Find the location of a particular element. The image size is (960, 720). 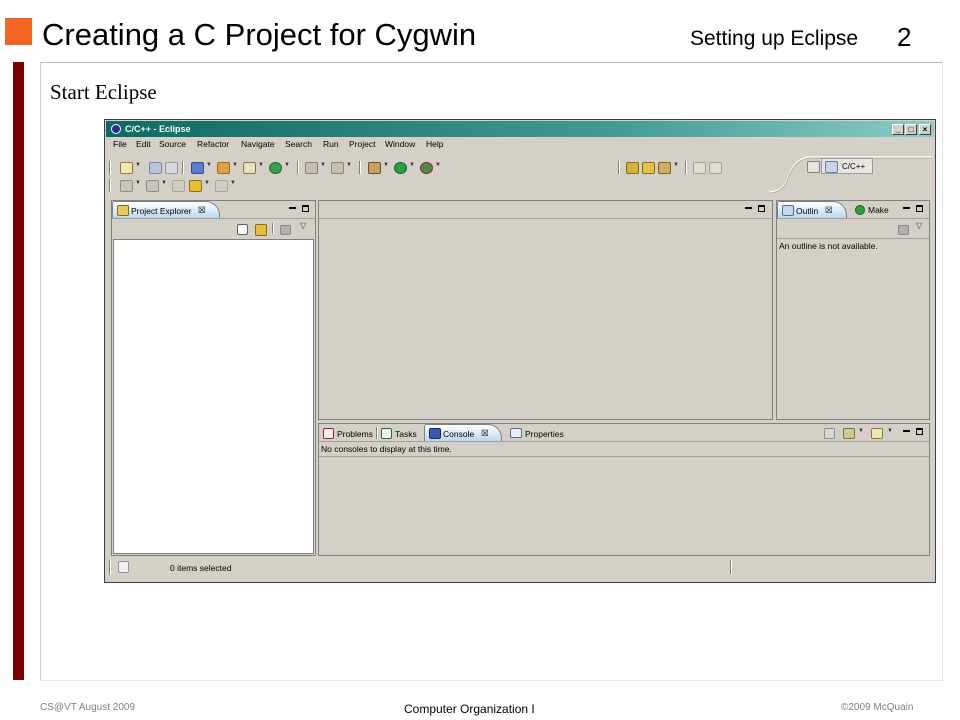

menu-file: File is located at coordinates (120, 144).